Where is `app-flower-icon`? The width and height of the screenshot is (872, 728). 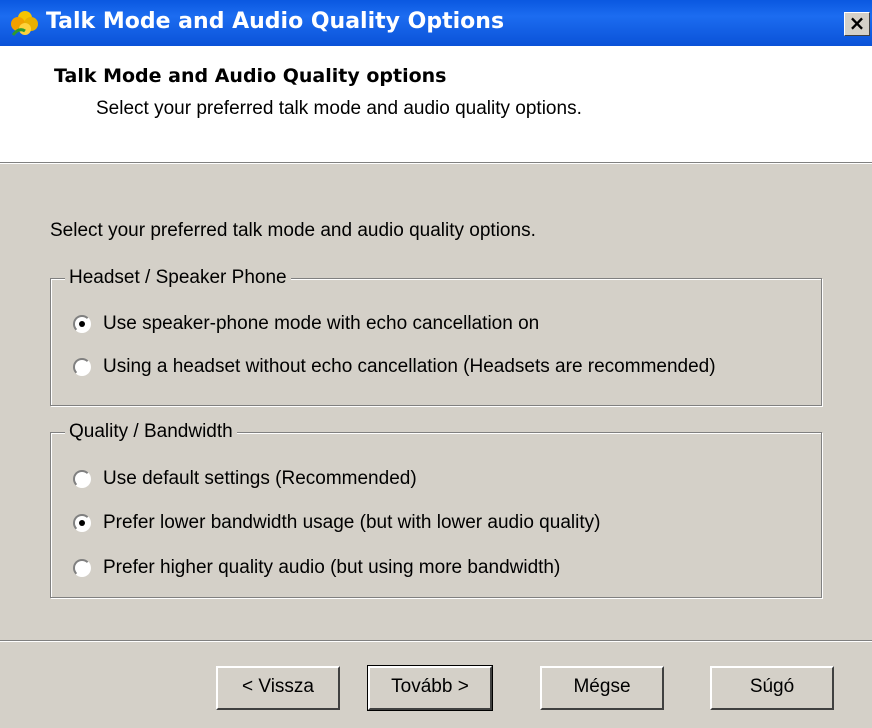 app-flower-icon is located at coordinates (24, 23).